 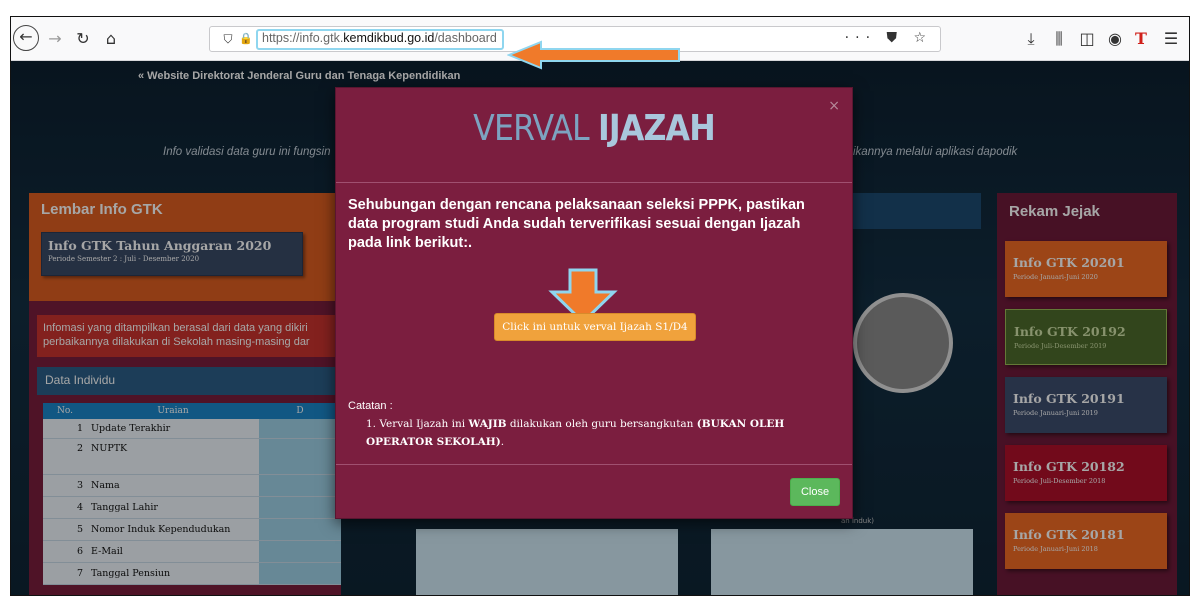 I want to click on rekam-jejak-item: Info GTK 20201 Periode Januari-Juni 2020, so click(x=1086, y=269).